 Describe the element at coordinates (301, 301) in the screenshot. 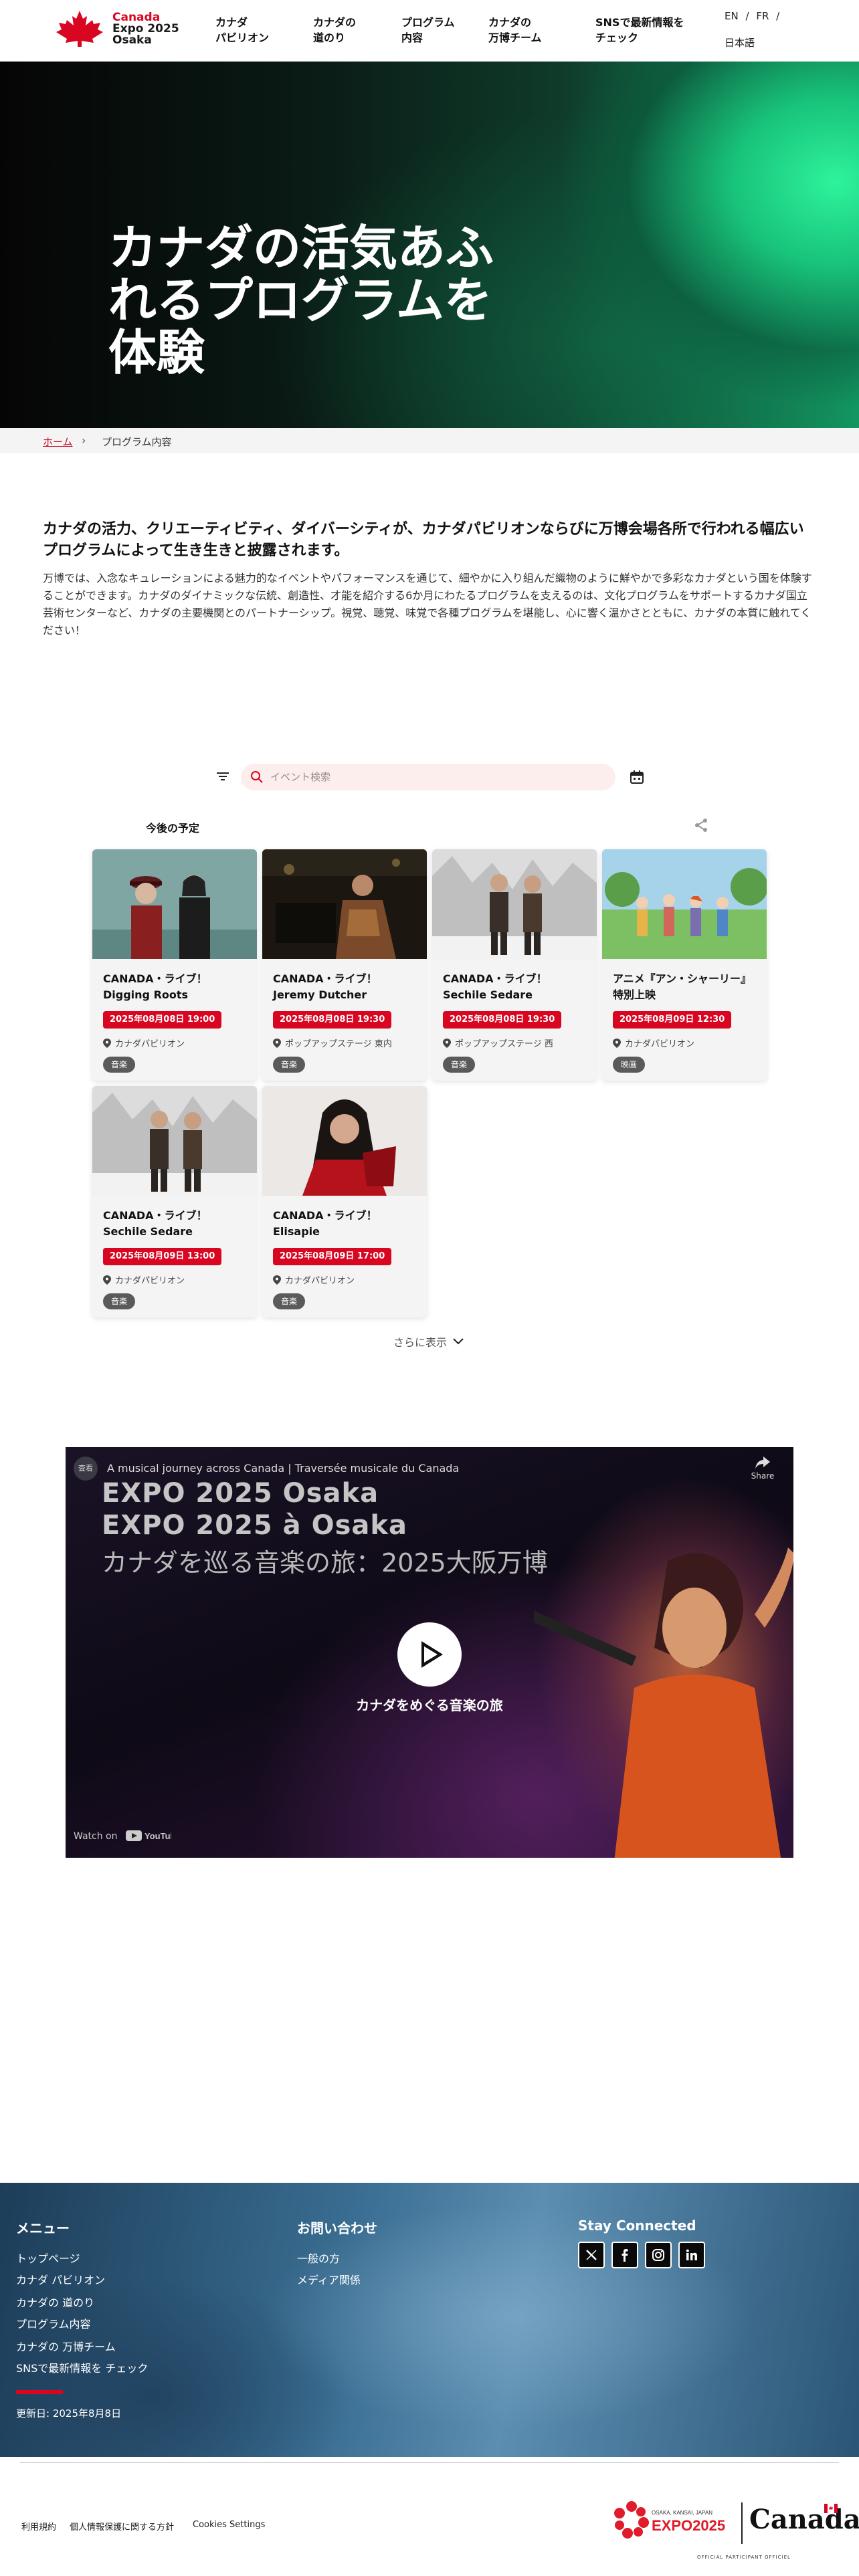

I see `hero-title: カナダの活気あふれるプログラムを体験` at that location.